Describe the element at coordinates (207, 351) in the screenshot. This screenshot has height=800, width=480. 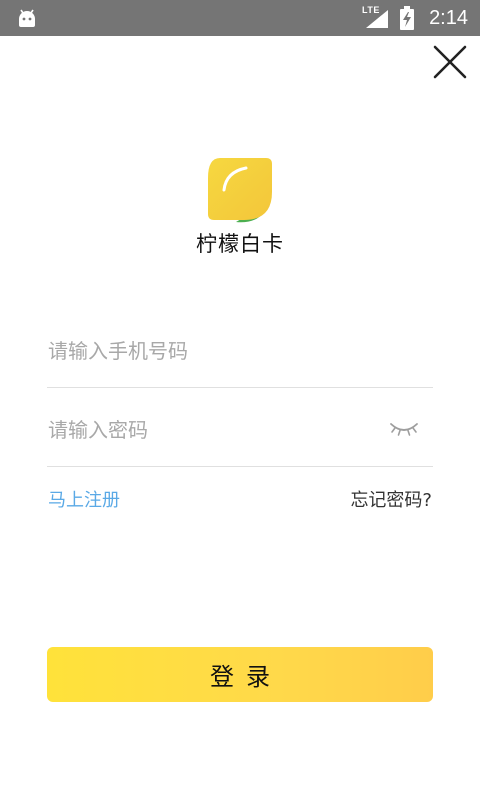
I see `phone-input` at that location.